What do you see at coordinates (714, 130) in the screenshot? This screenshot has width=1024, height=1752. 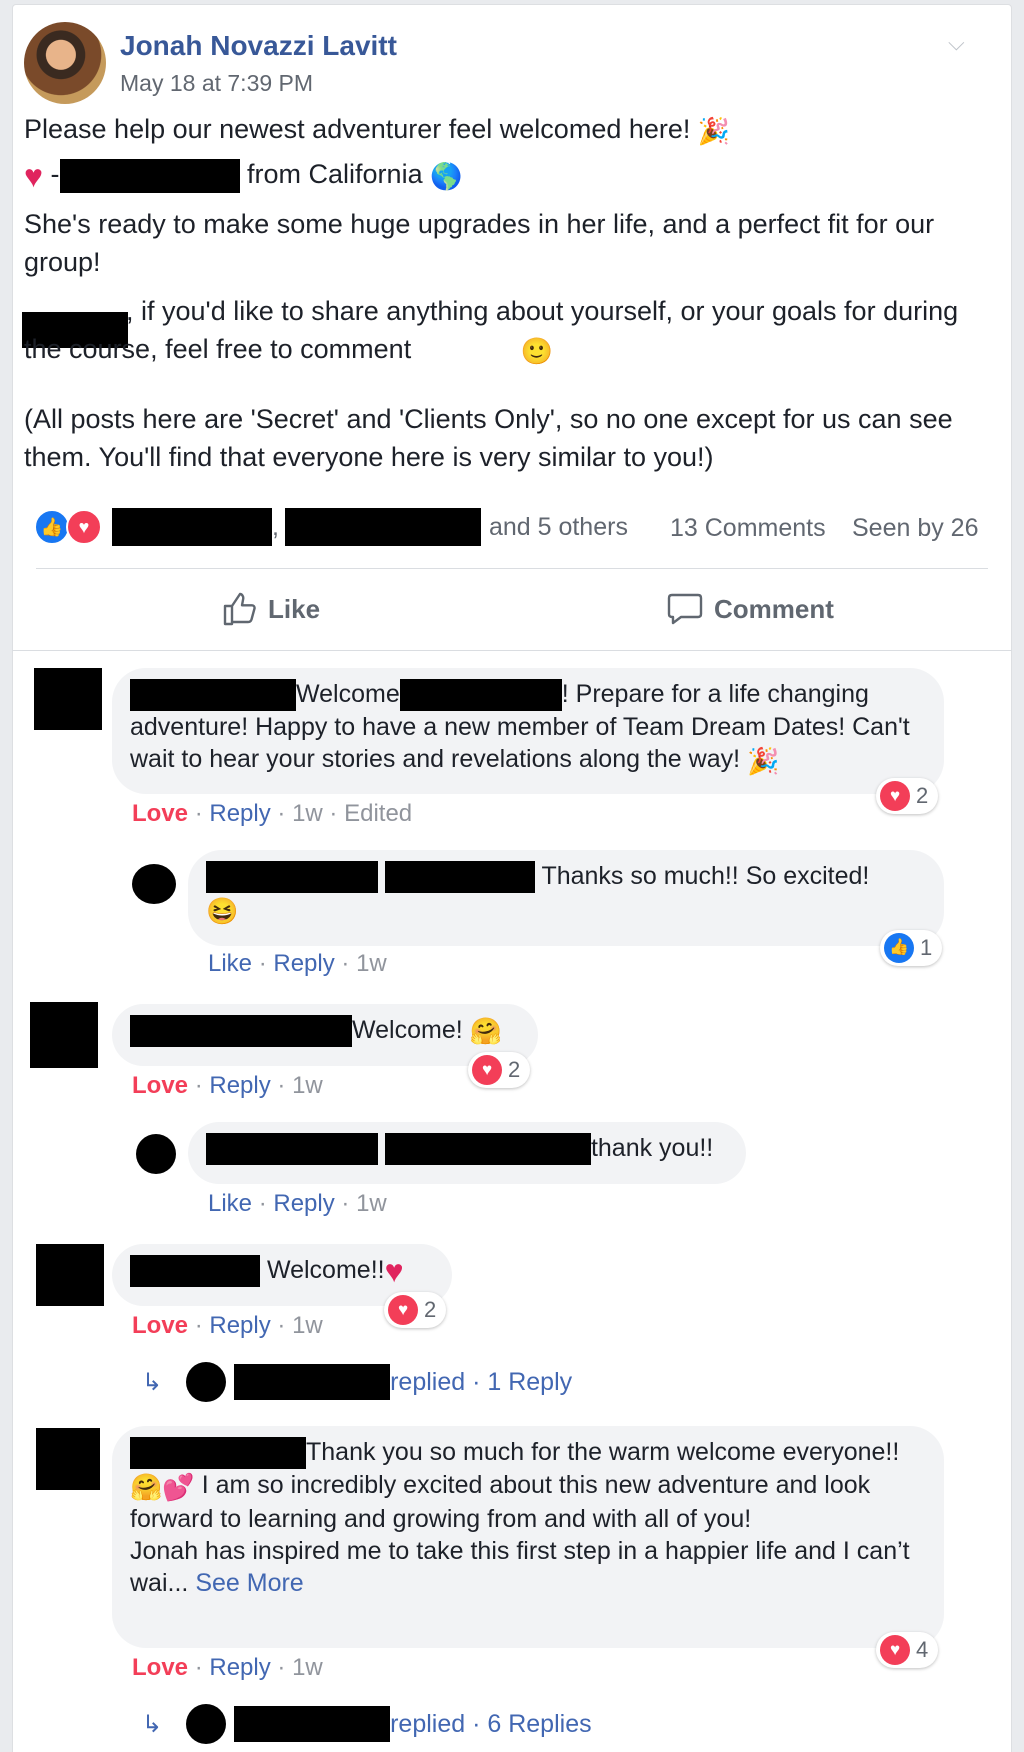 I see `party-popper-icon: 🎉` at bounding box center [714, 130].